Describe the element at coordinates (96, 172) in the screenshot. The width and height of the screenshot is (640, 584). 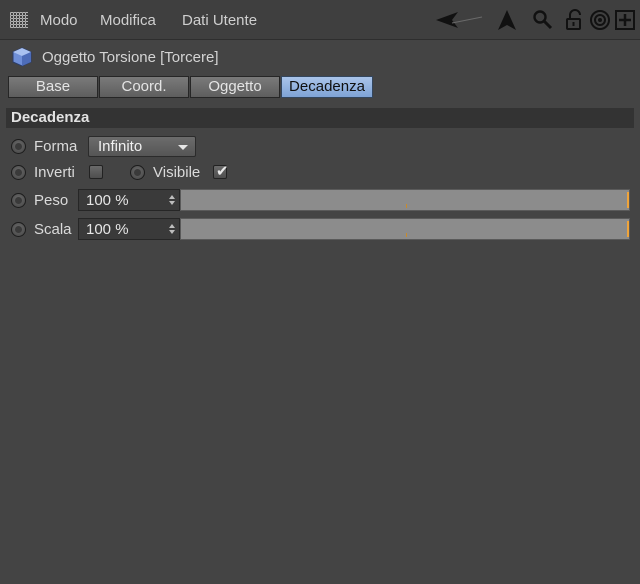
I see `inverti-checkbox` at that location.